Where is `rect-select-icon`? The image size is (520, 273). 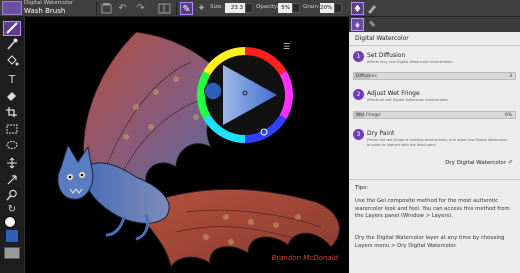 rect-select-icon is located at coordinates (12, 130).